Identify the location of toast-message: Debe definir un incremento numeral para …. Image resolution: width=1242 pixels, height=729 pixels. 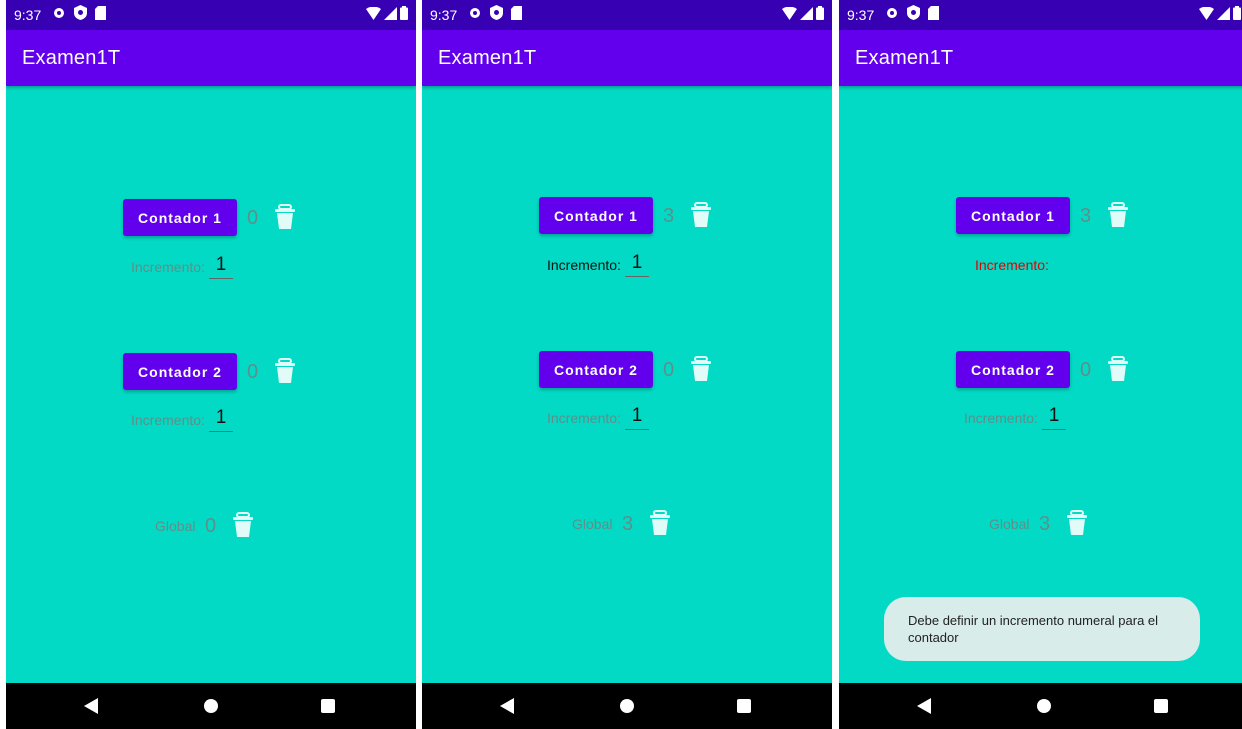
(1042, 629).